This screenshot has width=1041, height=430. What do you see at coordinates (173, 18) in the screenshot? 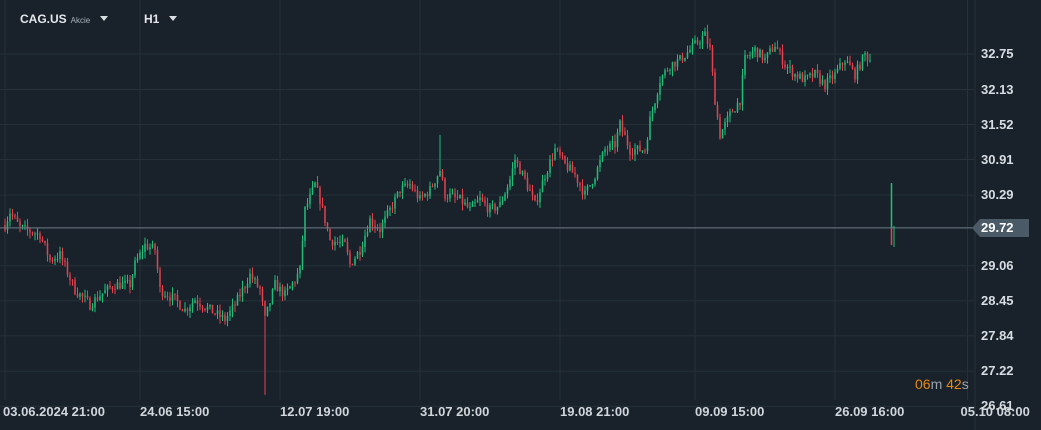
I see `chevron-down-icon` at bounding box center [173, 18].